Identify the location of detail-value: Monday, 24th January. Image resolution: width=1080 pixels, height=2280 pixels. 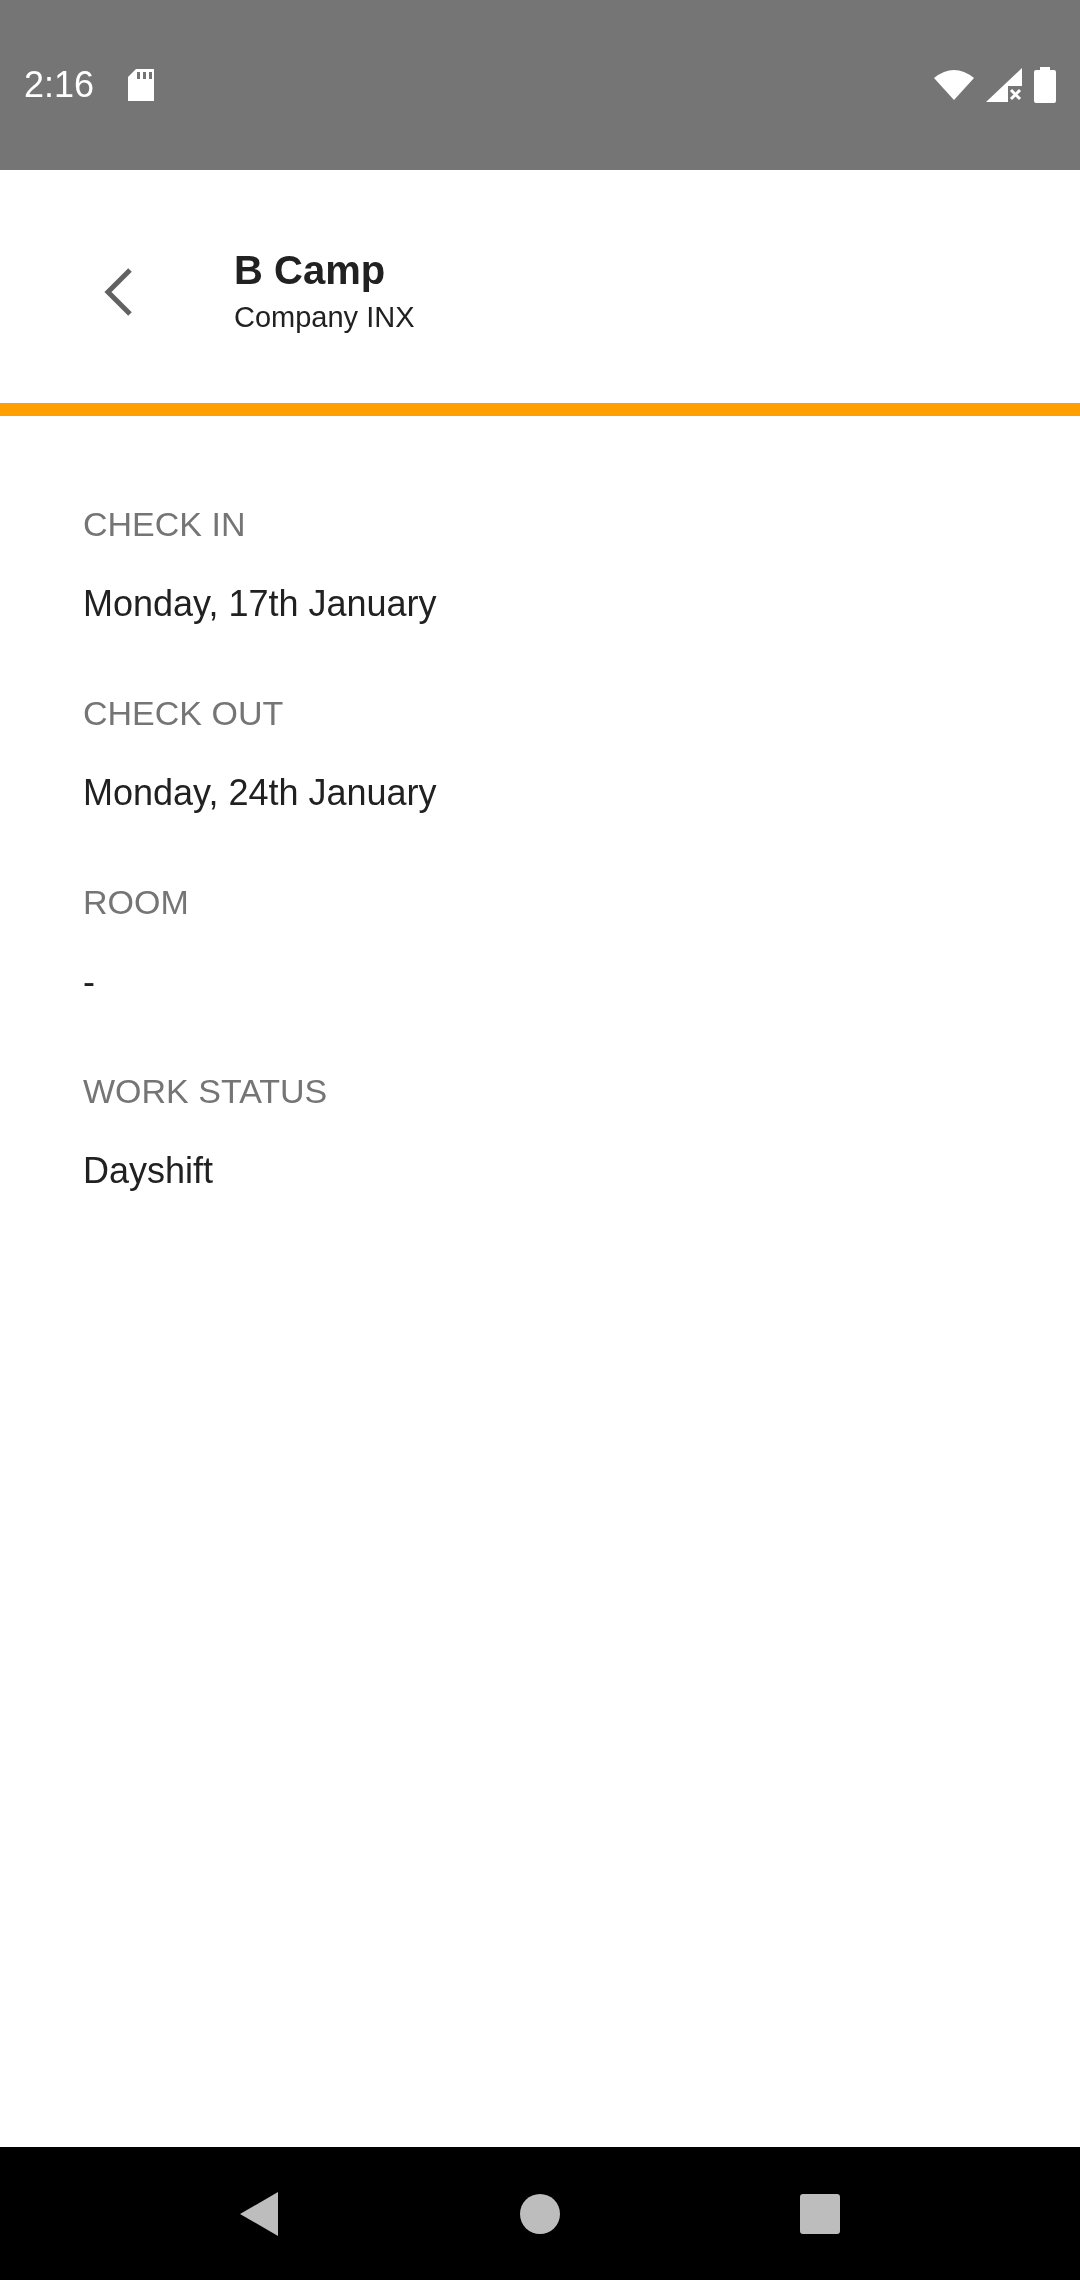
(260, 793).